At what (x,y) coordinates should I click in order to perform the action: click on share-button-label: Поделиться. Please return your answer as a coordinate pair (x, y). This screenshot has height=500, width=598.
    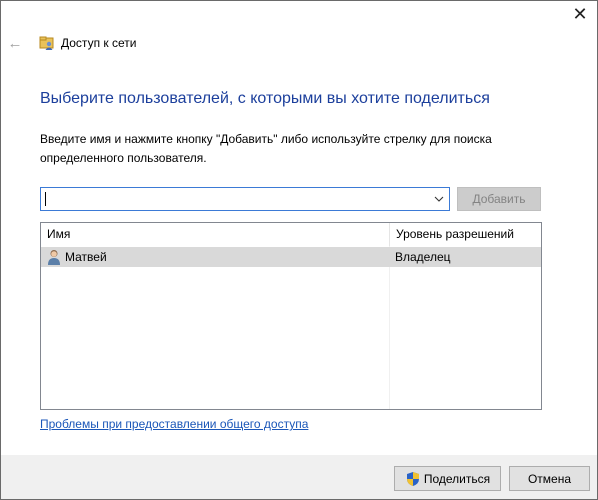
    Looking at the image, I should click on (457, 478).